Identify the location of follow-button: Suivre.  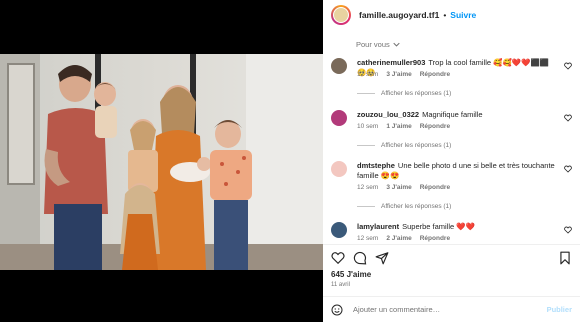
(463, 15).